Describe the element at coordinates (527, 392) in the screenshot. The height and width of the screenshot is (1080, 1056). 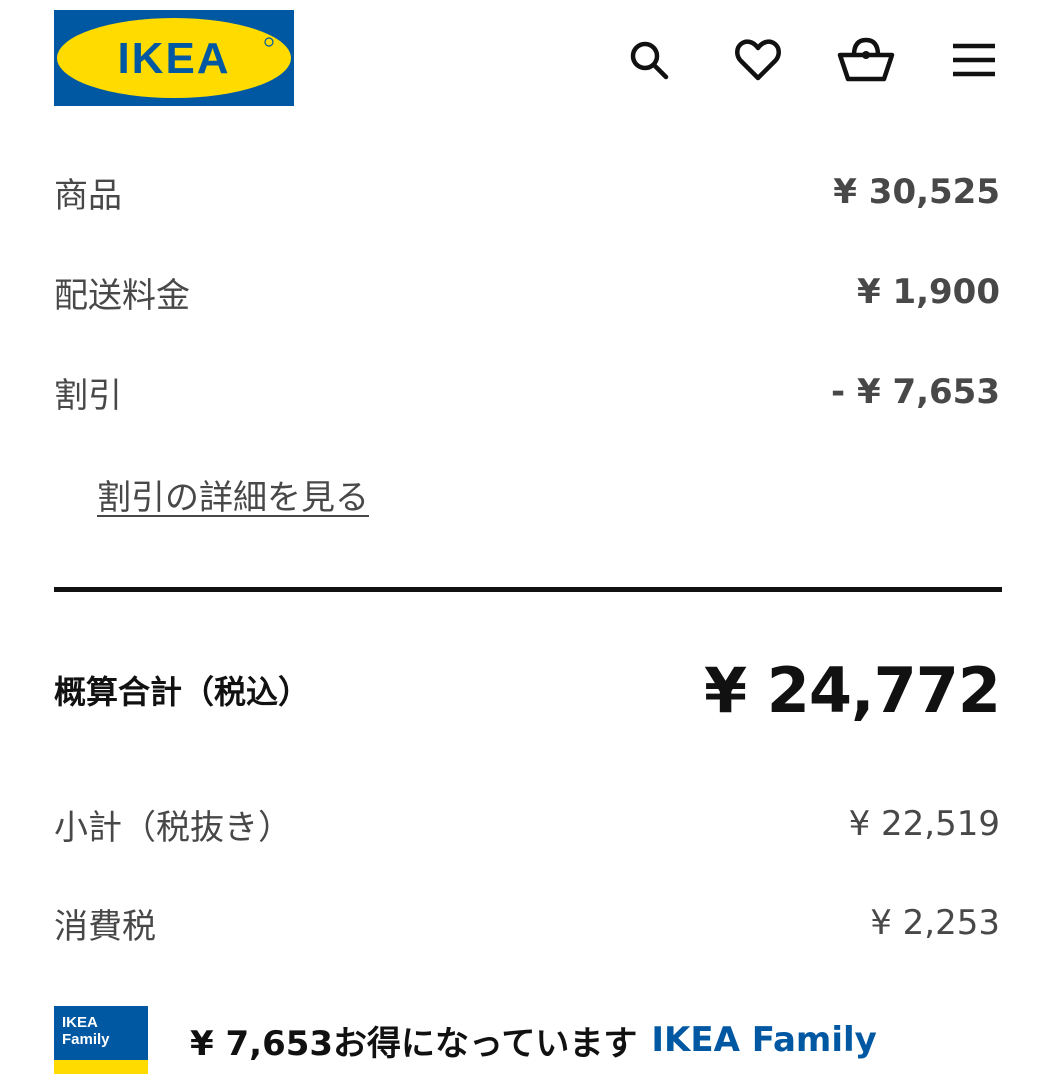
I see `discount-row: 割引 - ¥ 7,653` at that location.